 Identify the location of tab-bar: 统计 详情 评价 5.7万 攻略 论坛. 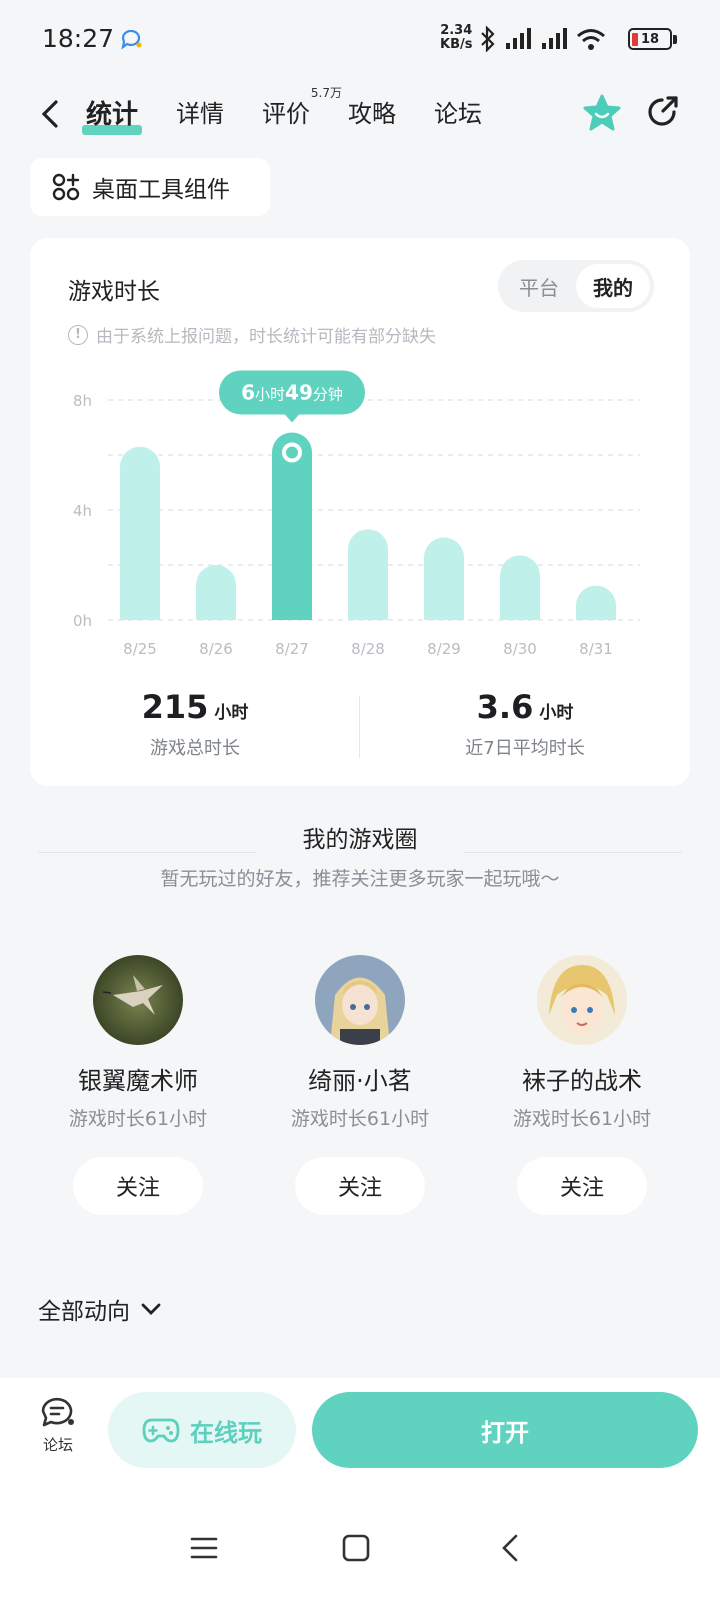
(282, 110).